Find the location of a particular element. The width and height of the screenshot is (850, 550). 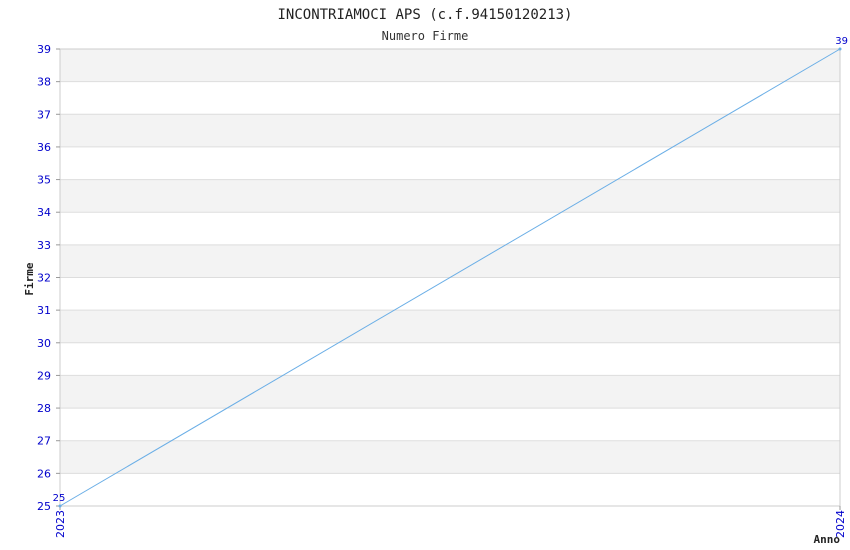

y-tick-label: 25 is located at coordinates (44, 506).